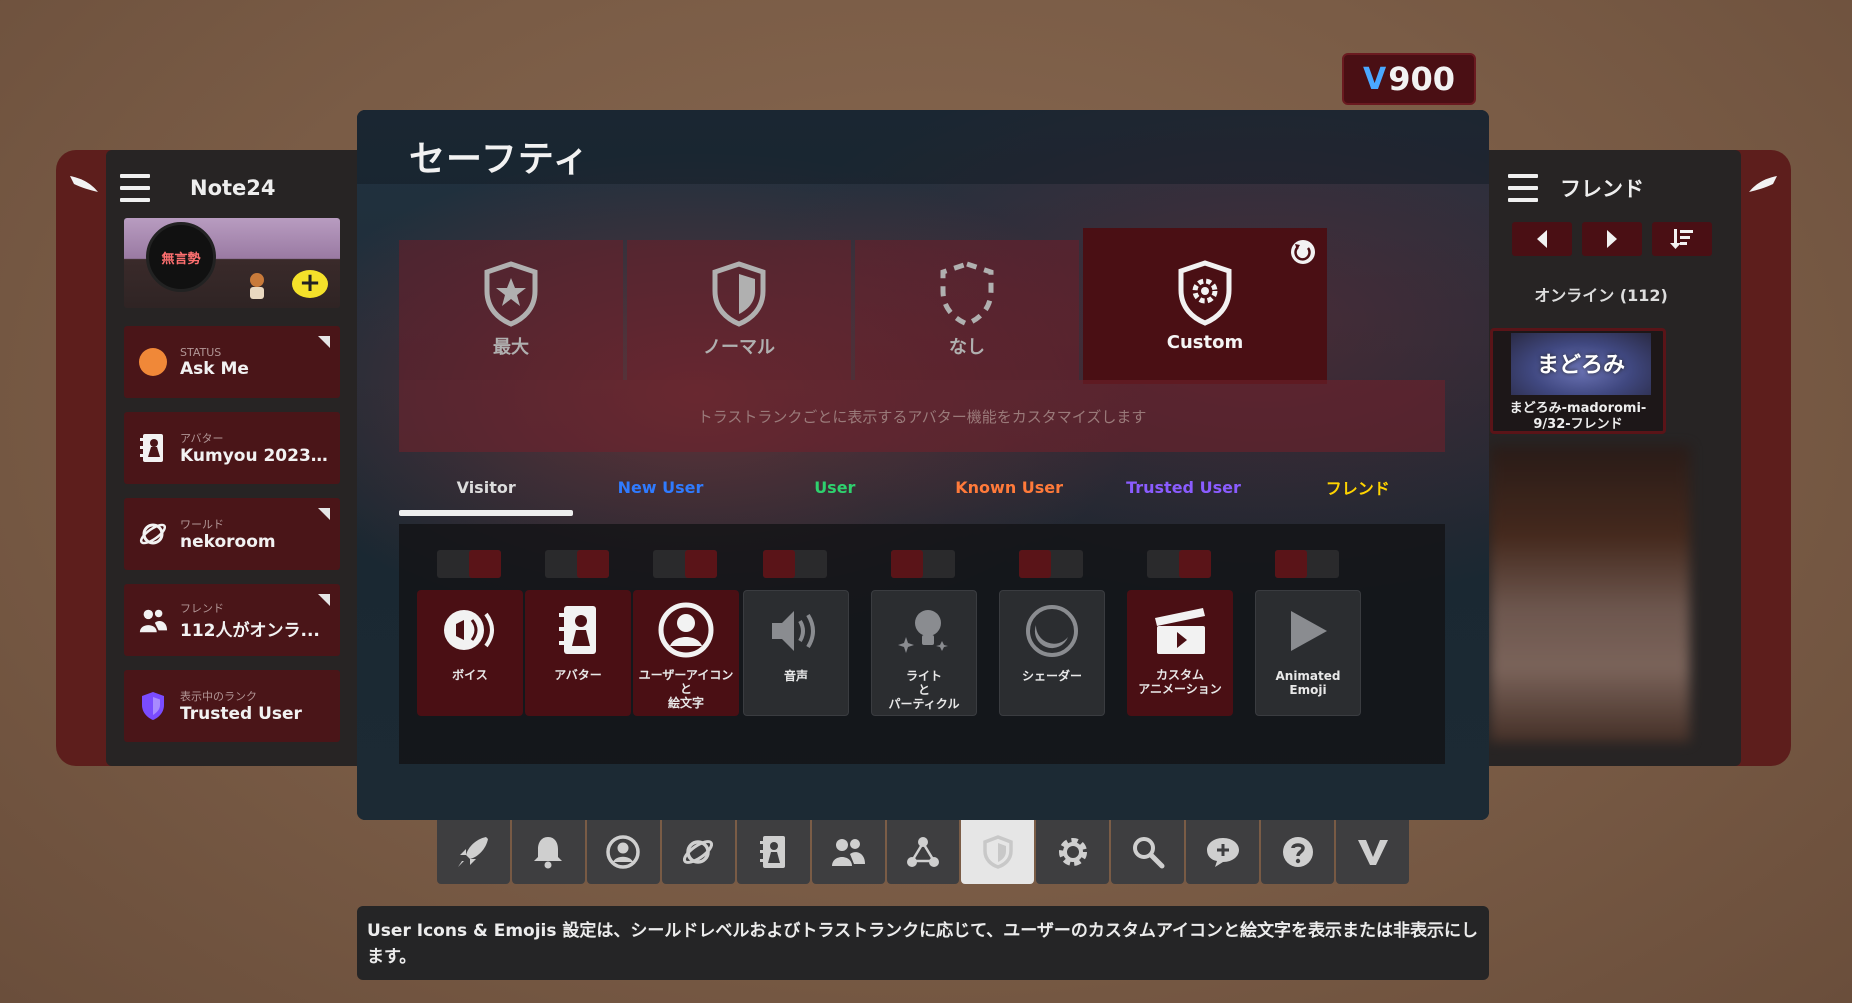  I want to click on dock-vrchat-button, so click(1372, 852).